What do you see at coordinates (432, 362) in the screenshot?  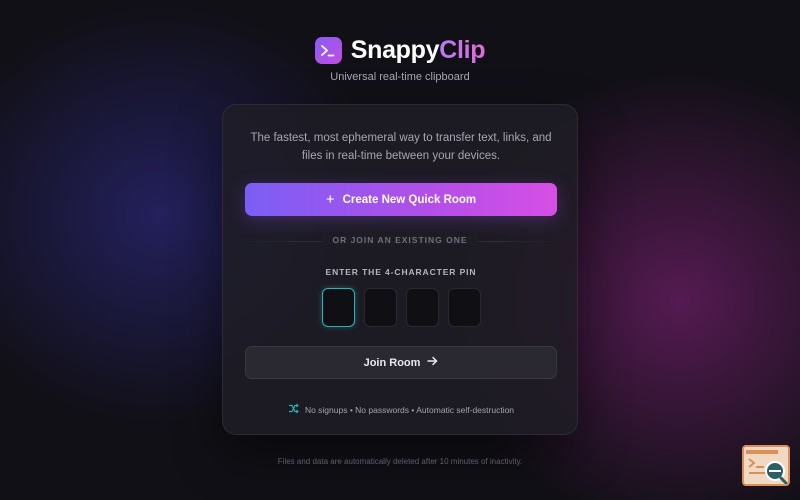 I see `arrow-right-icon` at bounding box center [432, 362].